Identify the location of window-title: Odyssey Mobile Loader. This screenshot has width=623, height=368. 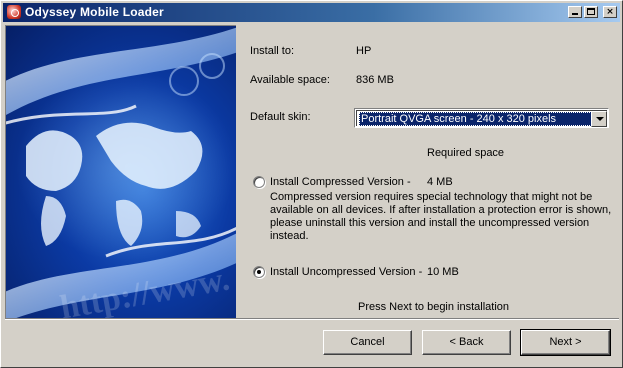
(94, 12).